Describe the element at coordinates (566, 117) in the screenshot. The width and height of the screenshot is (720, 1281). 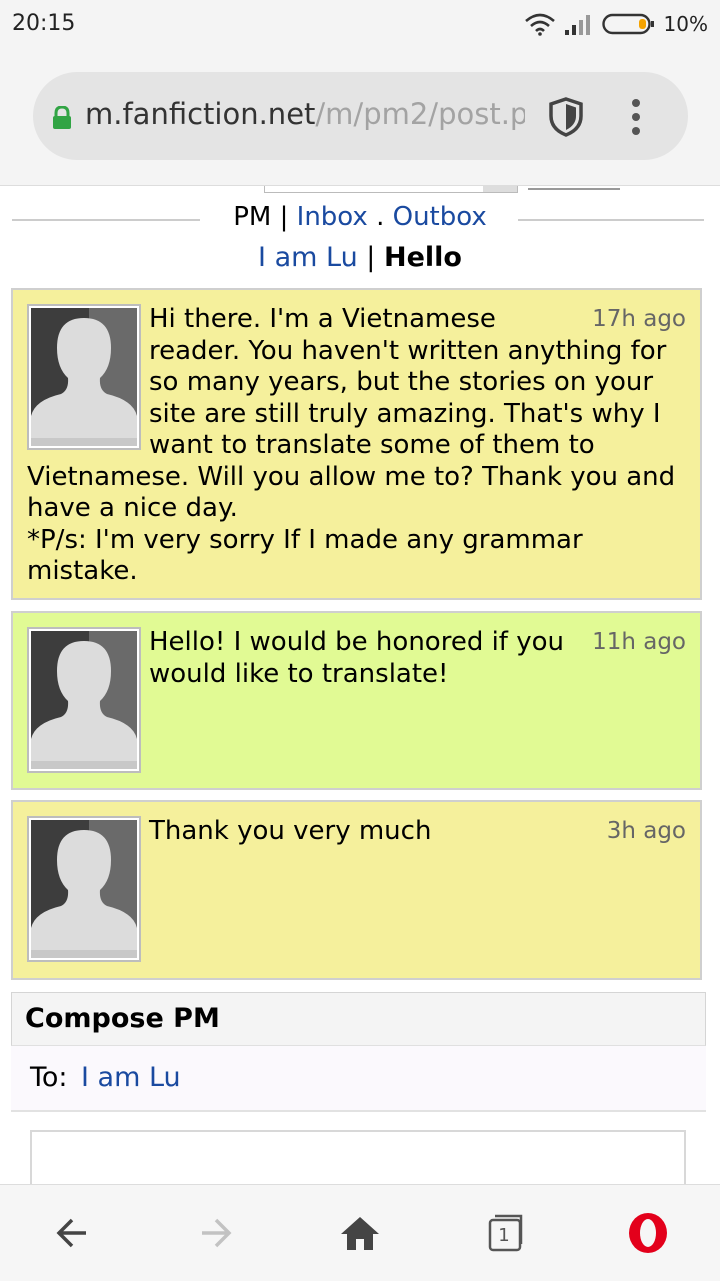
I see `shield-icon` at that location.